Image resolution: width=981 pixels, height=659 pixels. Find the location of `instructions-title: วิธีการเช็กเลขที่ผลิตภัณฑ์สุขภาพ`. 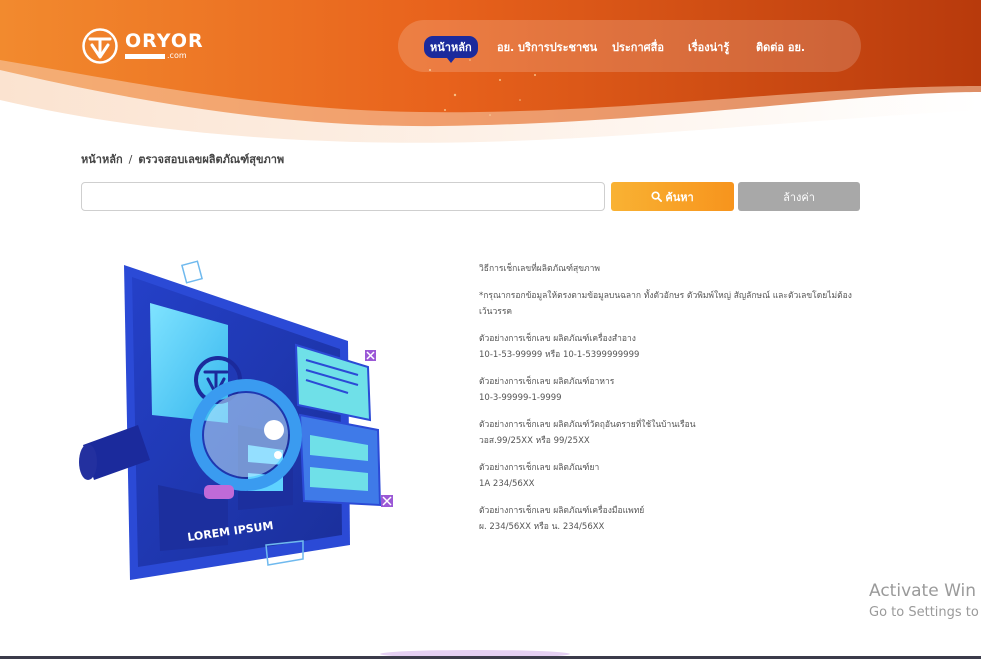

instructions-title: วิธีการเช็กเลขที่ผลิตภัณฑ์สุขภาพ is located at coordinates (540, 269).